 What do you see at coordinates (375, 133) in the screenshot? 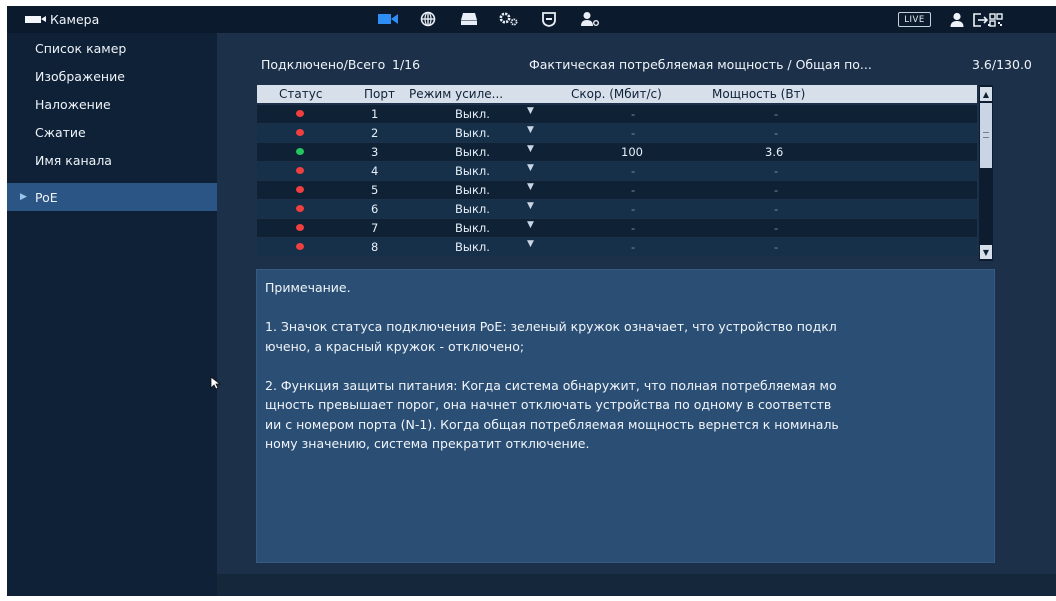
I see `port-cell: 2` at bounding box center [375, 133].